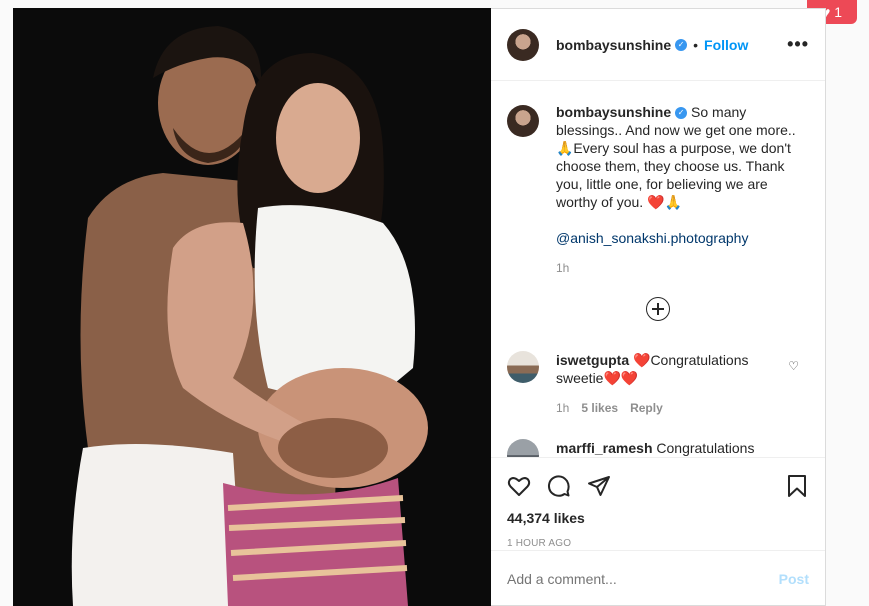 This screenshot has height=606, width=869. I want to click on like-comment-icon: ♡, so click(793, 366).